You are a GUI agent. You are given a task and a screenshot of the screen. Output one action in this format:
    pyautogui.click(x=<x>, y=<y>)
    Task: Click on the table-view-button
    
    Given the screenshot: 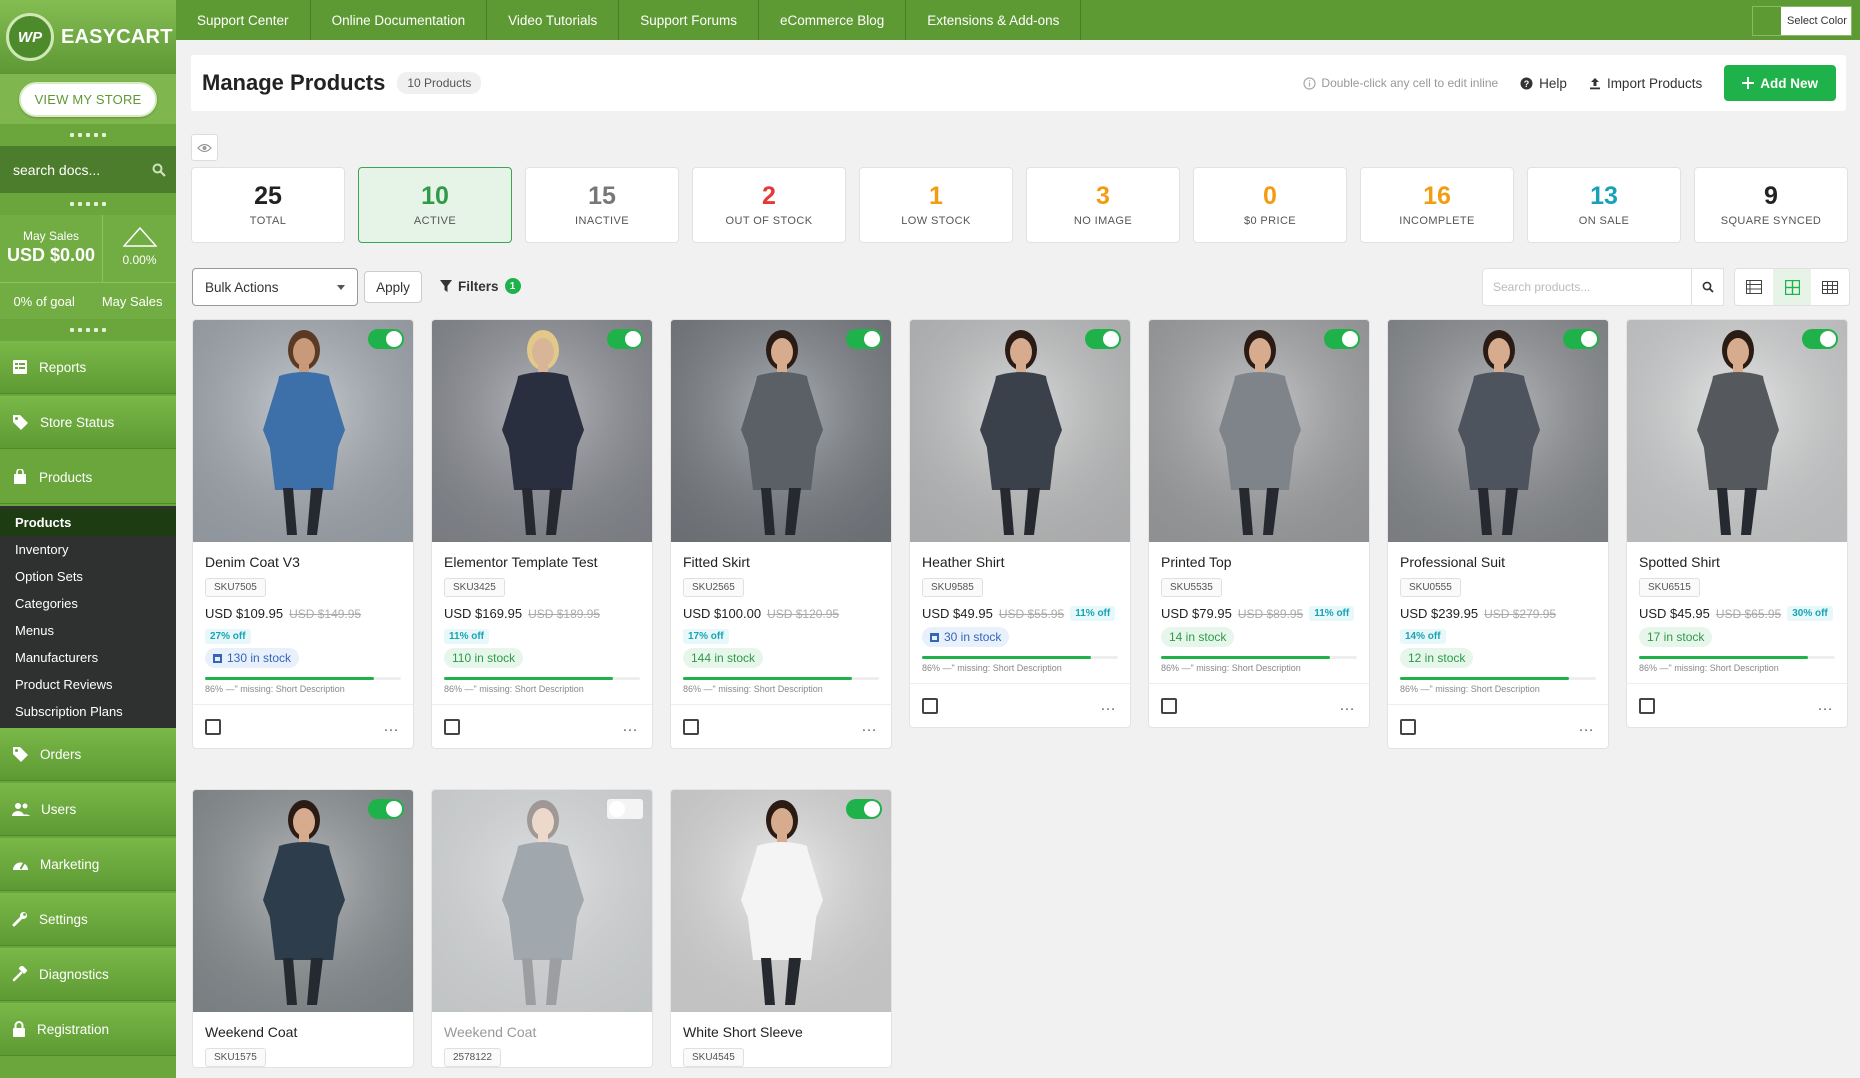 What is the action you would take?
    pyautogui.click(x=1830, y=287)
    